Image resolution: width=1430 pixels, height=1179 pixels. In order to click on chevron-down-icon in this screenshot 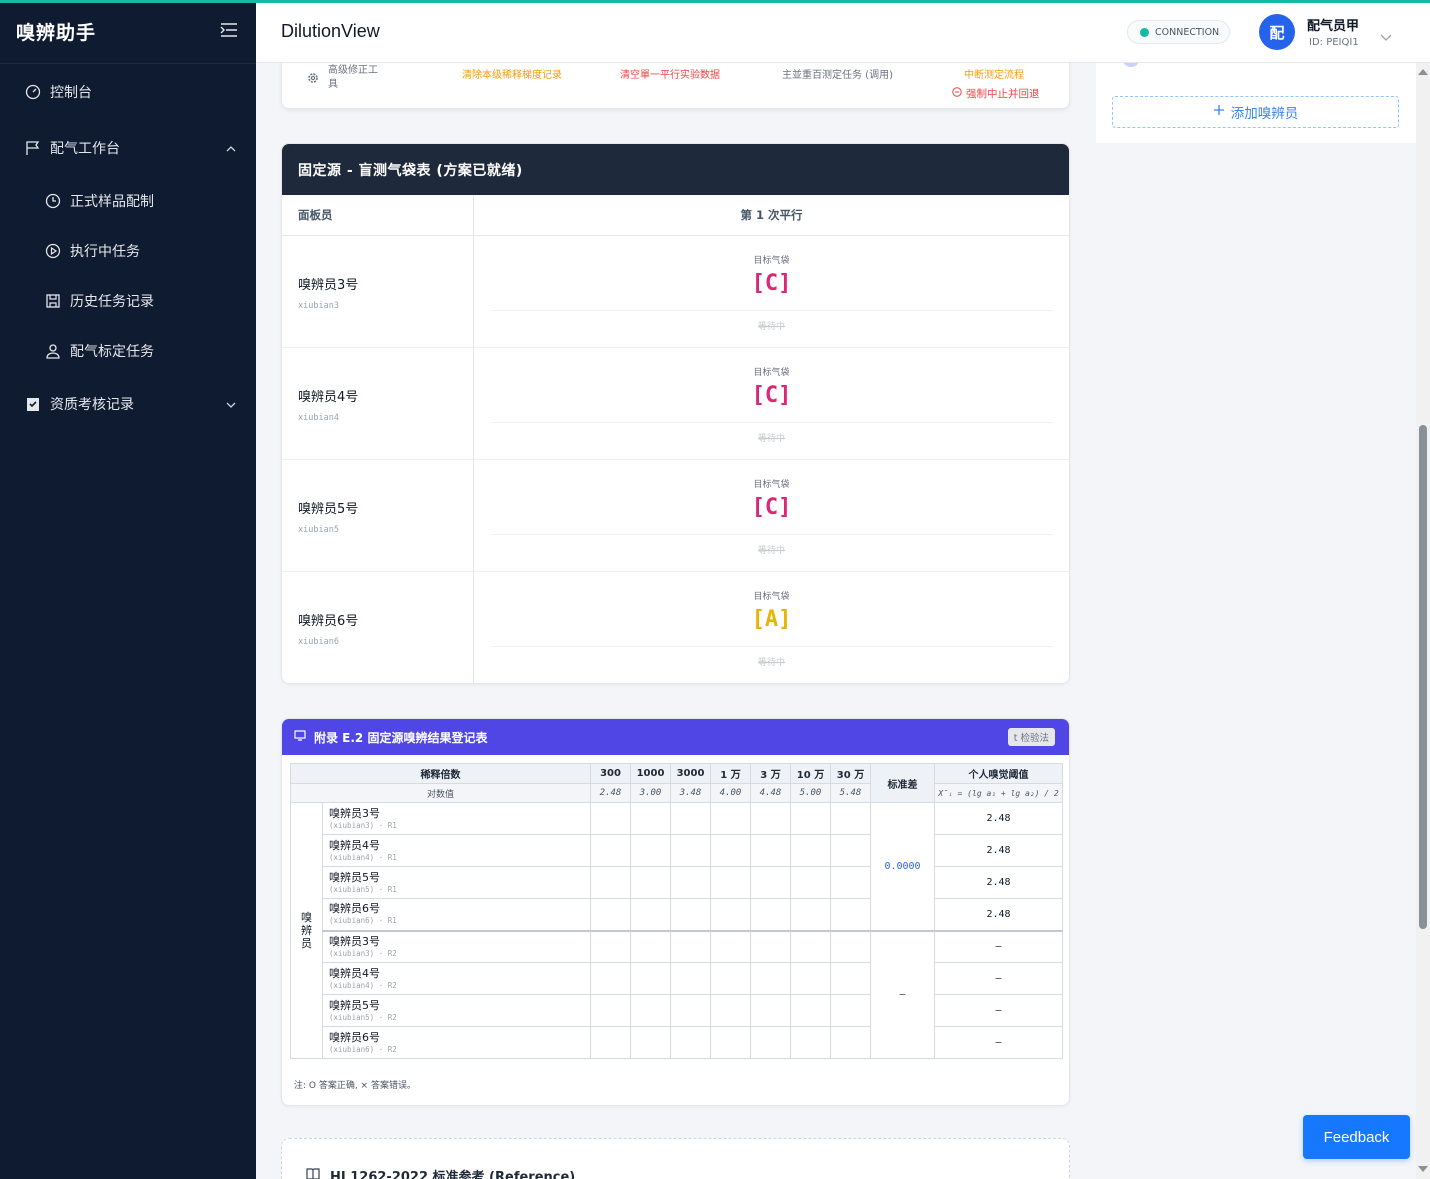, I will do `click(1386, 36)`.